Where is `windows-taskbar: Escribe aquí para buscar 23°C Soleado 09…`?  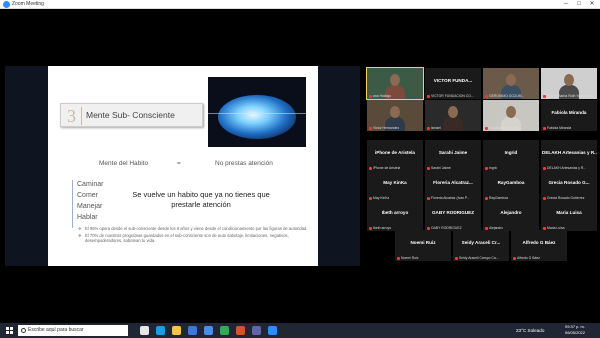 windows-taskbar: Escribe aquí para buscar 23°C Soleado 09… is located at coordinates (300, 330).